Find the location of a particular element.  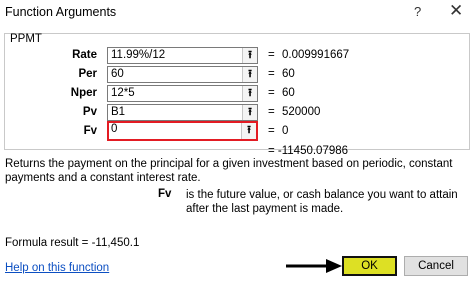

pv-evaluated: 520000 is located at coordinates (301, 112).